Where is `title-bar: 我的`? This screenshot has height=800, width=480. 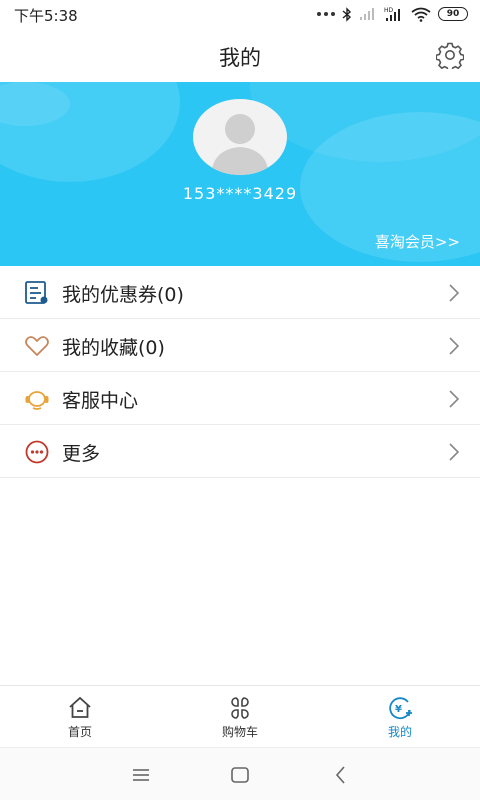 title-bar: 我的 is located at coordinates (240, 55).